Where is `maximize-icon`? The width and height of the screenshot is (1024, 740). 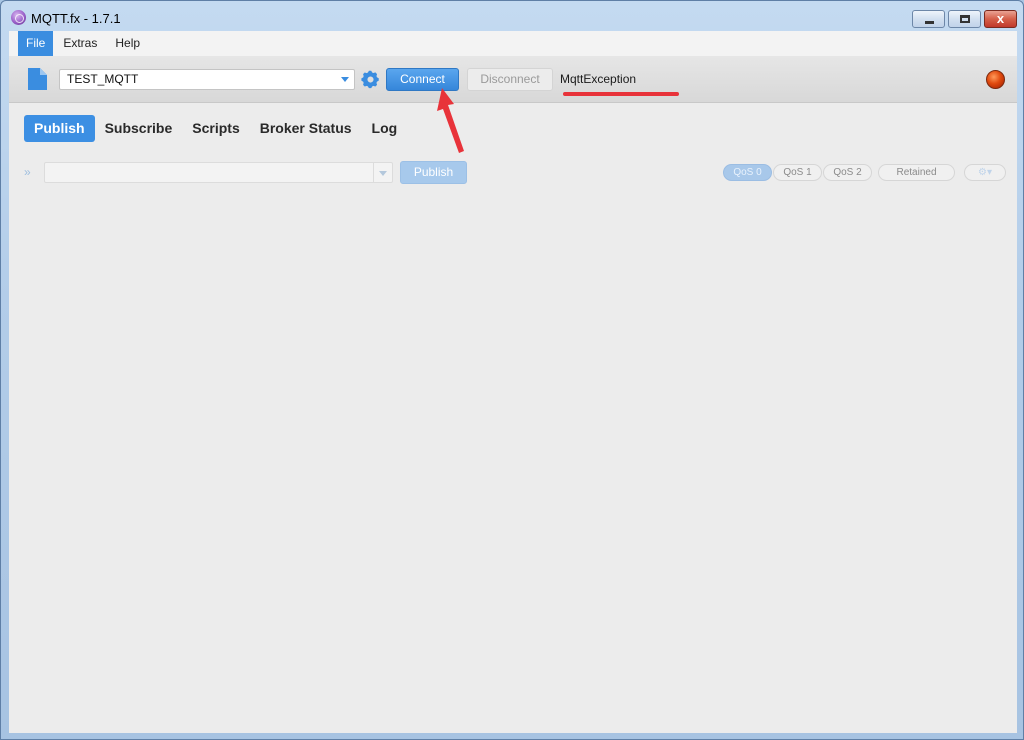
maximize-icon is located at coordinates (965, 19).